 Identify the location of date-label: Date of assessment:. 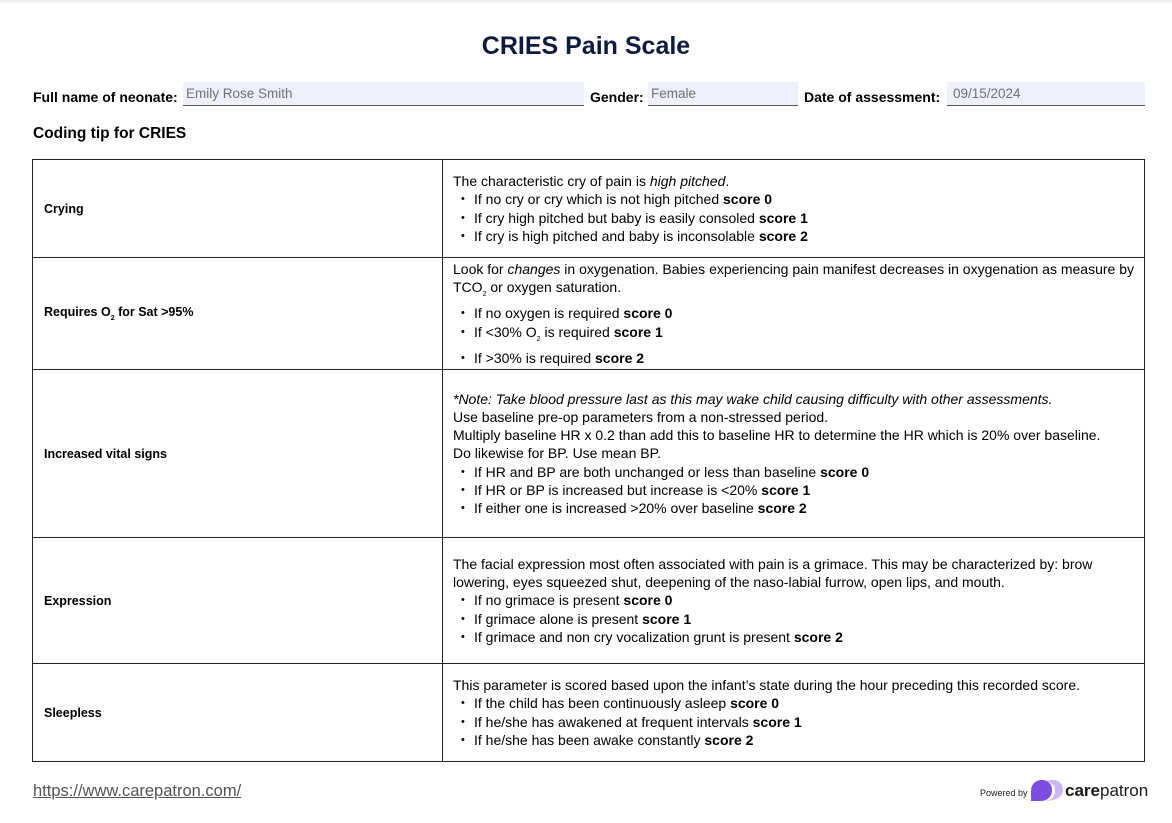
(872, 97).